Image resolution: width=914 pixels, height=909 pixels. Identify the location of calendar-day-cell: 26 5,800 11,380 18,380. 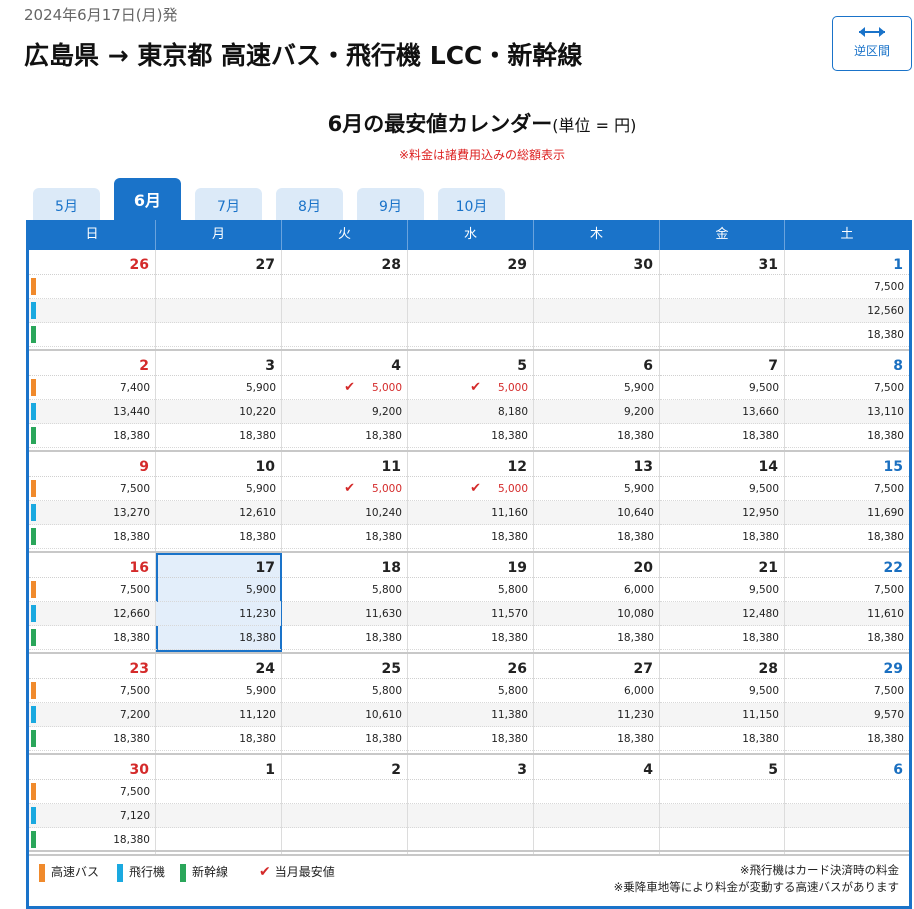
(471, 703).